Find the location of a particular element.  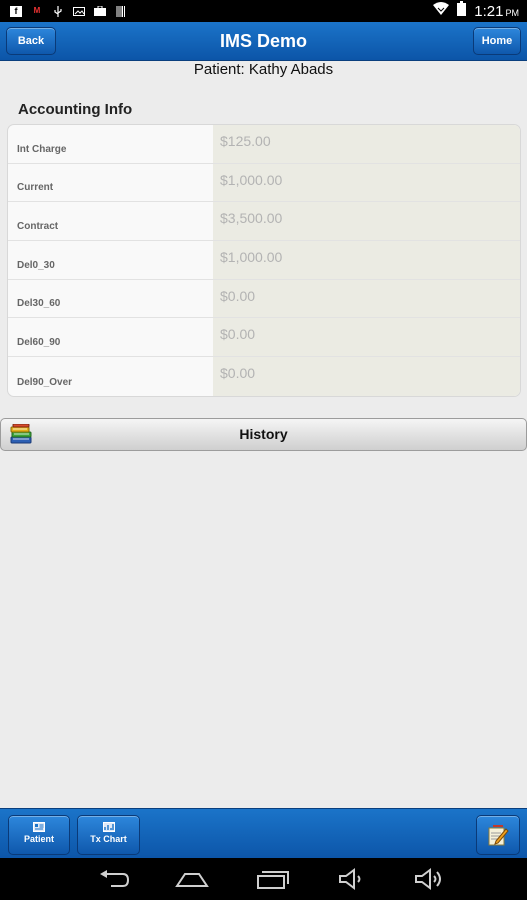

table-row: Del0_30 $1,000.00 is located at coordinates (264, 260).